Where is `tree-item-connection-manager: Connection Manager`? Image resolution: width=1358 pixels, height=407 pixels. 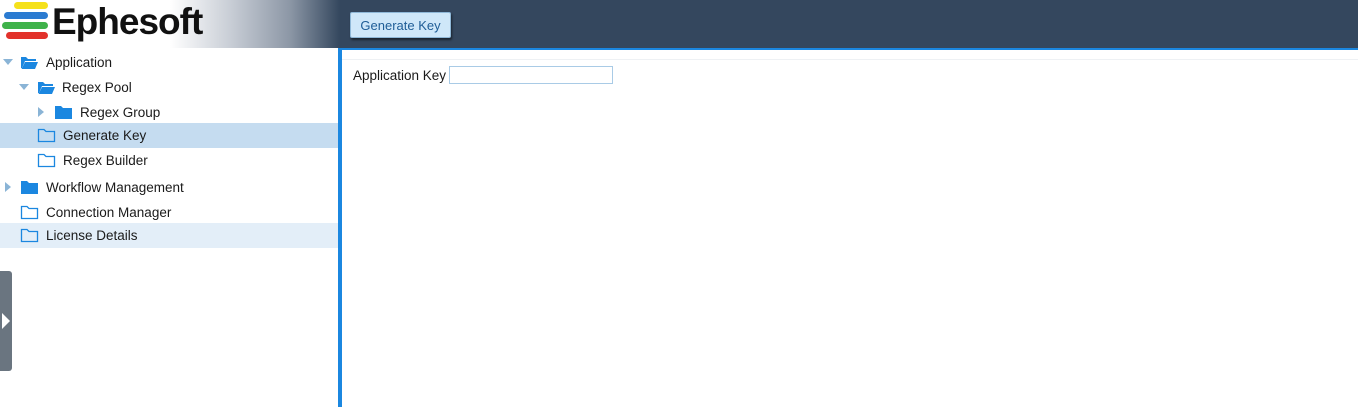
tree-item-connection-manager: Connection Manager is located at coordinates (169, 212).